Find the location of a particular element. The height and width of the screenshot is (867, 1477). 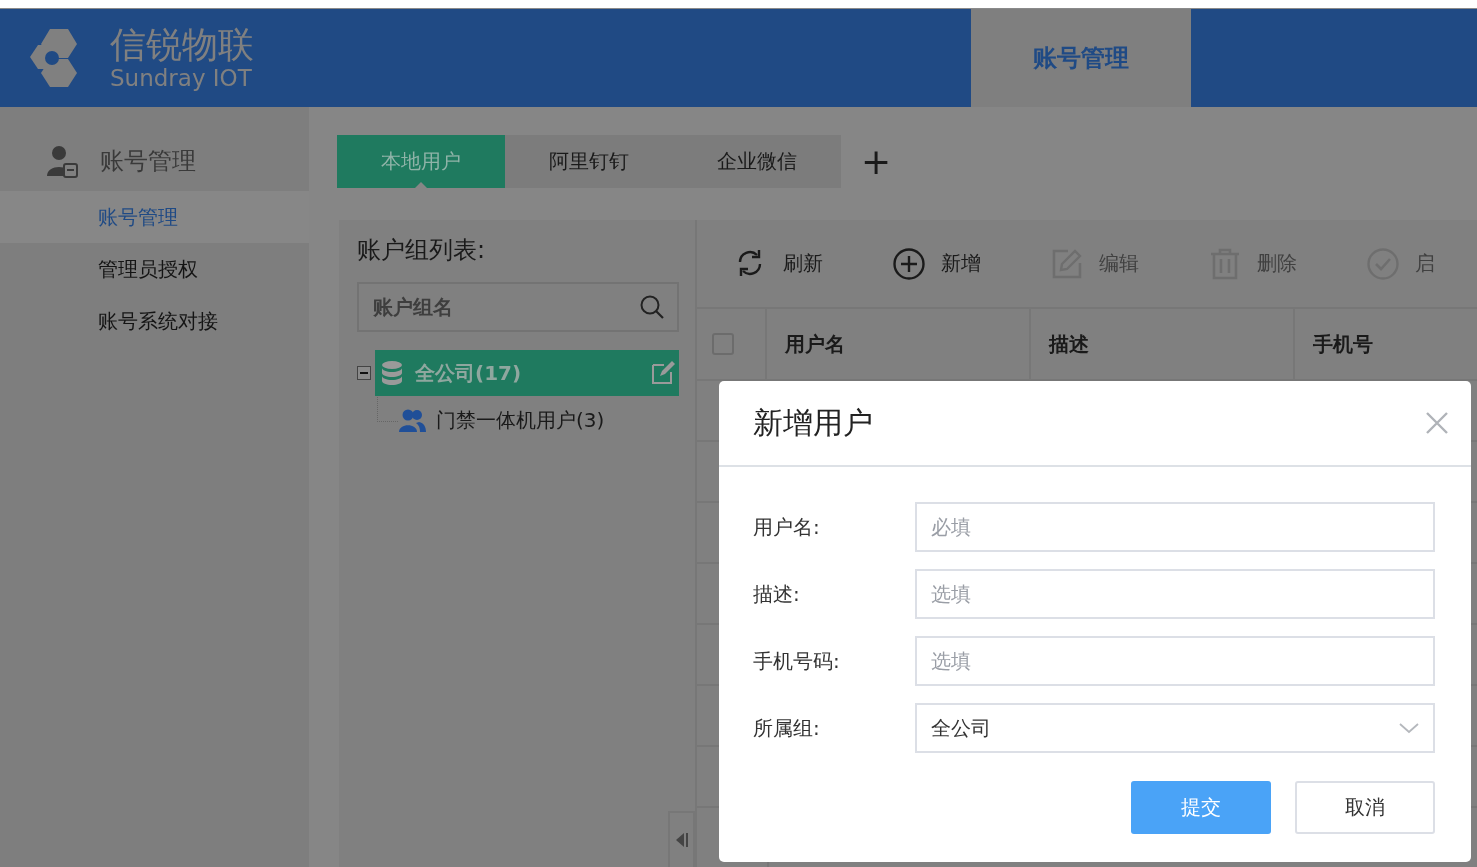

collapse-button is located at coordinates (681, 839).